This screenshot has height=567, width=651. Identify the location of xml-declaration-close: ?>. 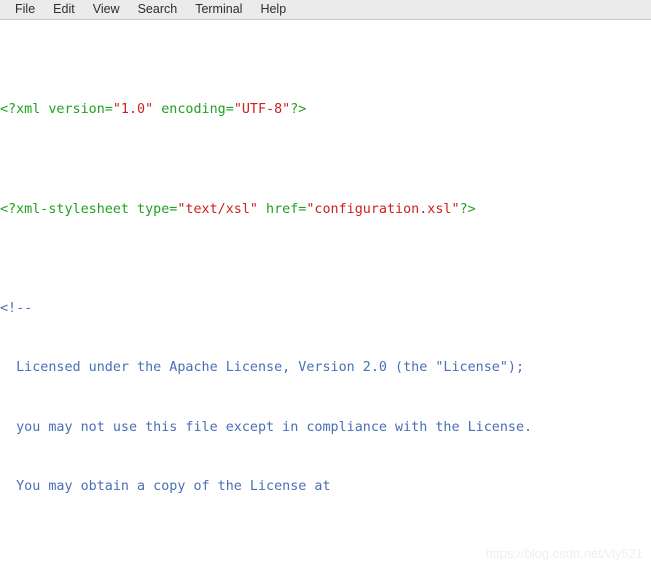
(298, 110).